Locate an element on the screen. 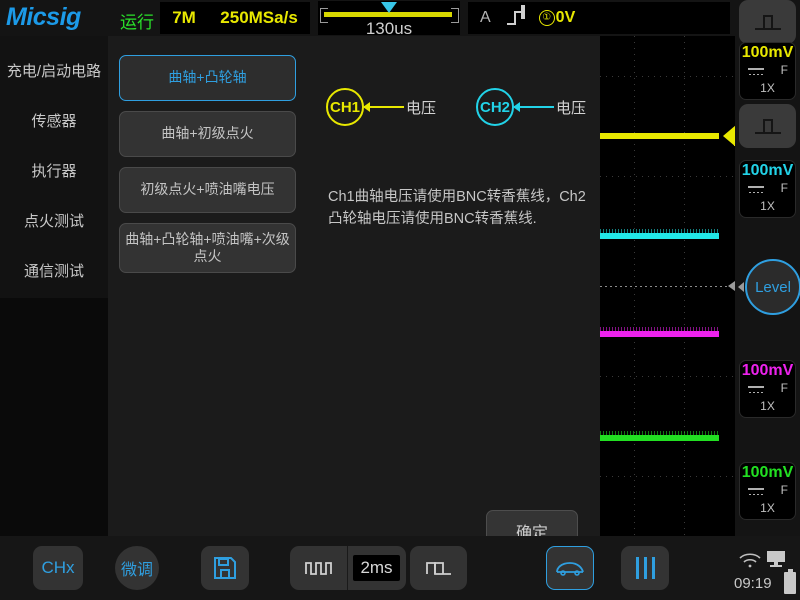  ch1-probe-ratio: 1X is located at coordinates (767, 88).